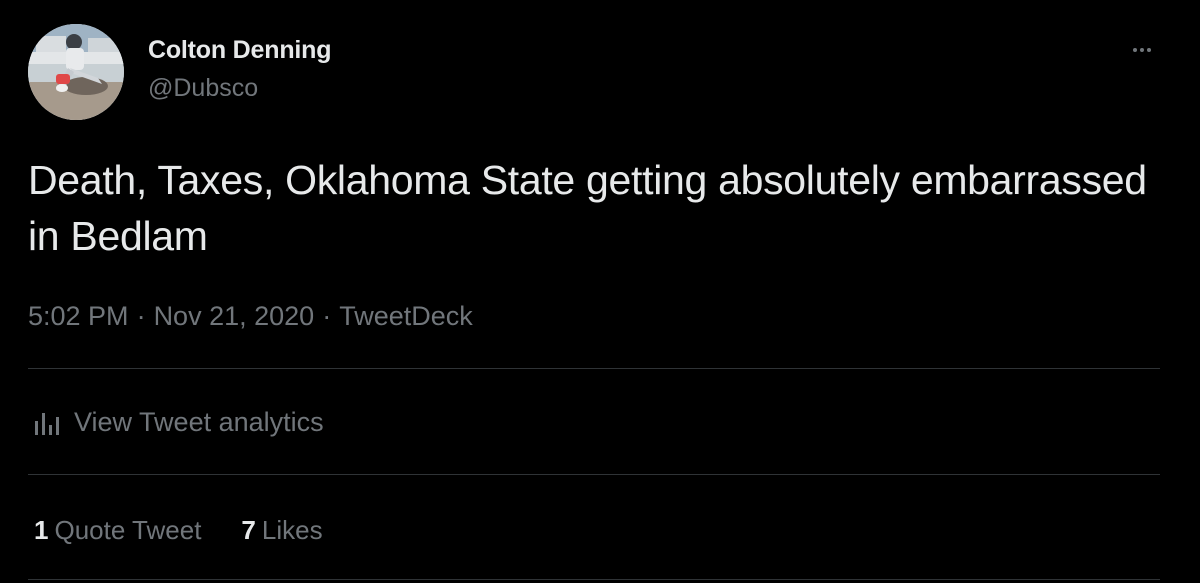 This screenshot has width=1200, height=583. I want to click on analytics-label: View Tweet analytics, so click(199, 422).